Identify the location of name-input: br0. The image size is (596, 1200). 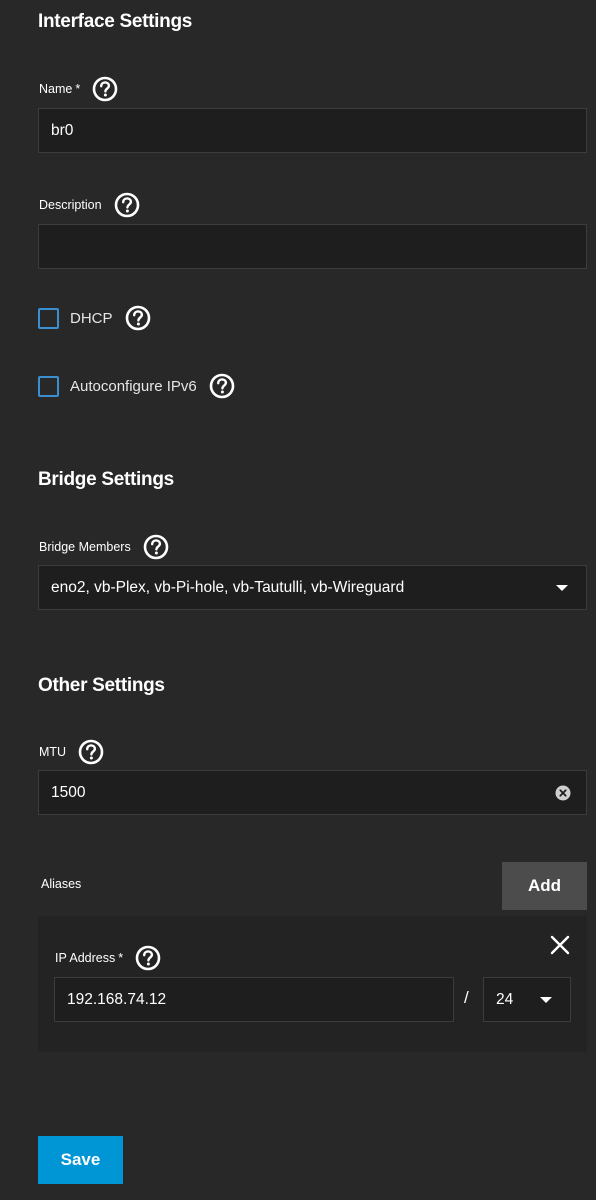
(312, 130).